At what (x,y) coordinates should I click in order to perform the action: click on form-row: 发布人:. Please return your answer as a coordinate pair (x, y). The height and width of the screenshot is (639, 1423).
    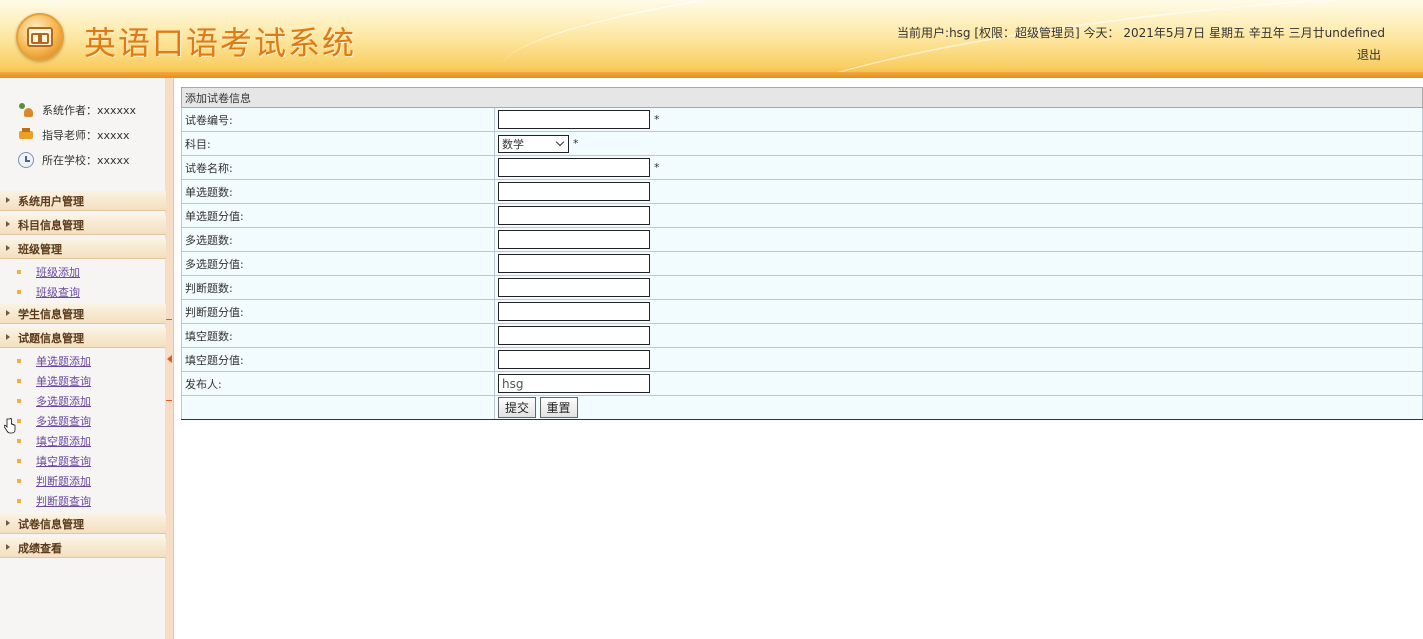
    Looking at the image, I should click on (802, 383).